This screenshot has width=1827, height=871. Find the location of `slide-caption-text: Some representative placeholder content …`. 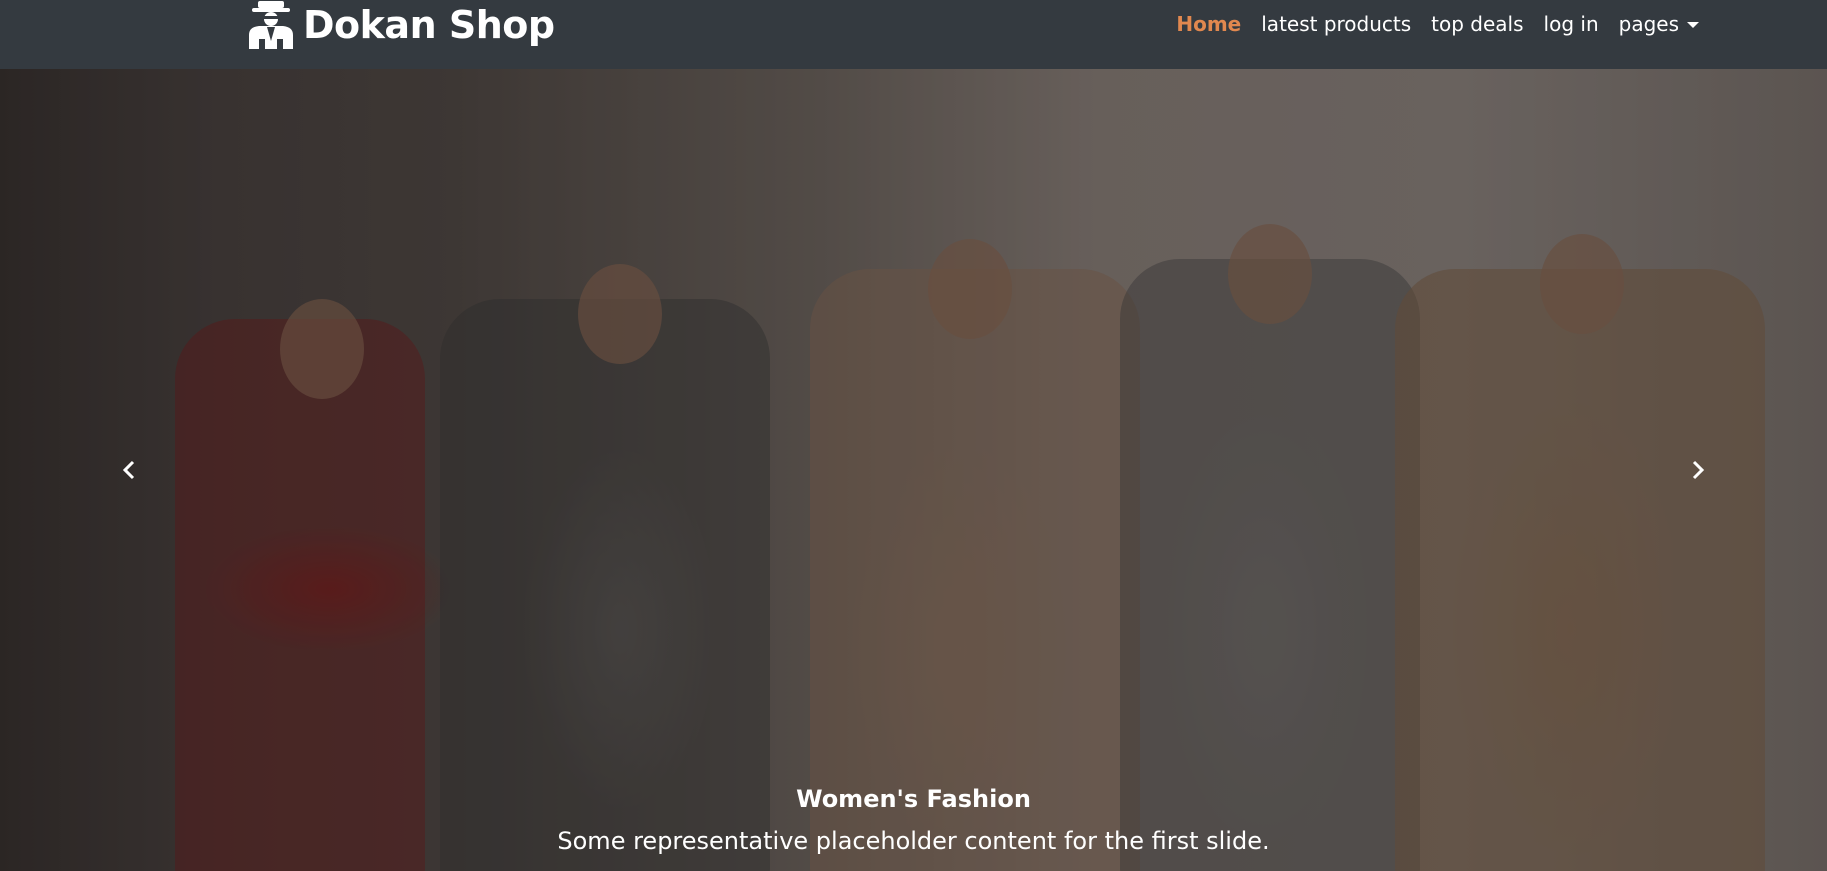

slide-caption-text: Some representative placeholder content … is located at coordinates (913, 841).